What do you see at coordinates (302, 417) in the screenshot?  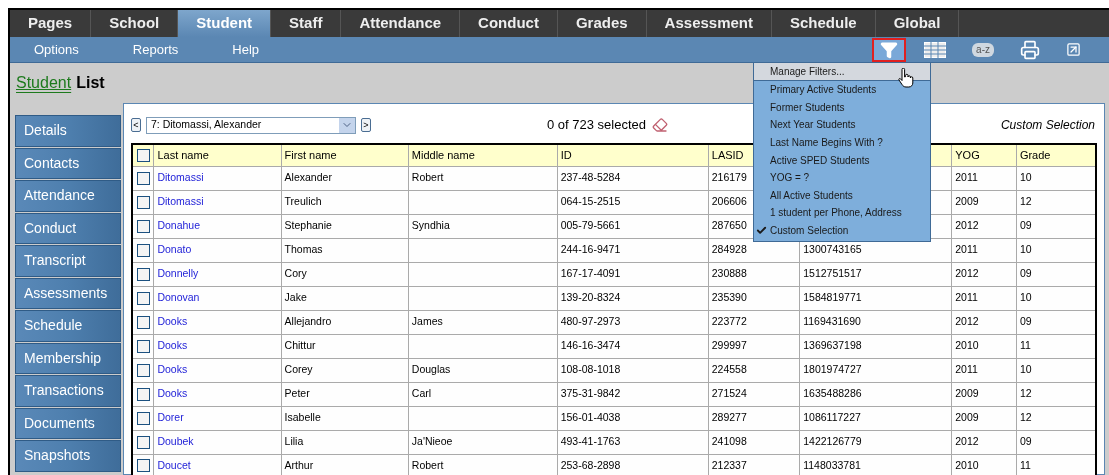 I see `table-cell: Isabelle` at bounding box center [302, 417].